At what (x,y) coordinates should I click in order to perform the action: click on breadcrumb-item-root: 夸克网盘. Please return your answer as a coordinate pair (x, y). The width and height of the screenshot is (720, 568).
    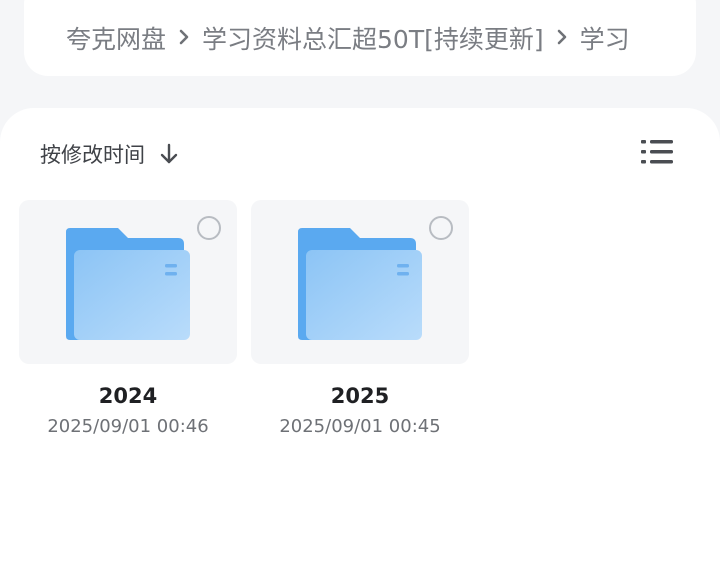
    Looking at the image, I should click on (116, 38).